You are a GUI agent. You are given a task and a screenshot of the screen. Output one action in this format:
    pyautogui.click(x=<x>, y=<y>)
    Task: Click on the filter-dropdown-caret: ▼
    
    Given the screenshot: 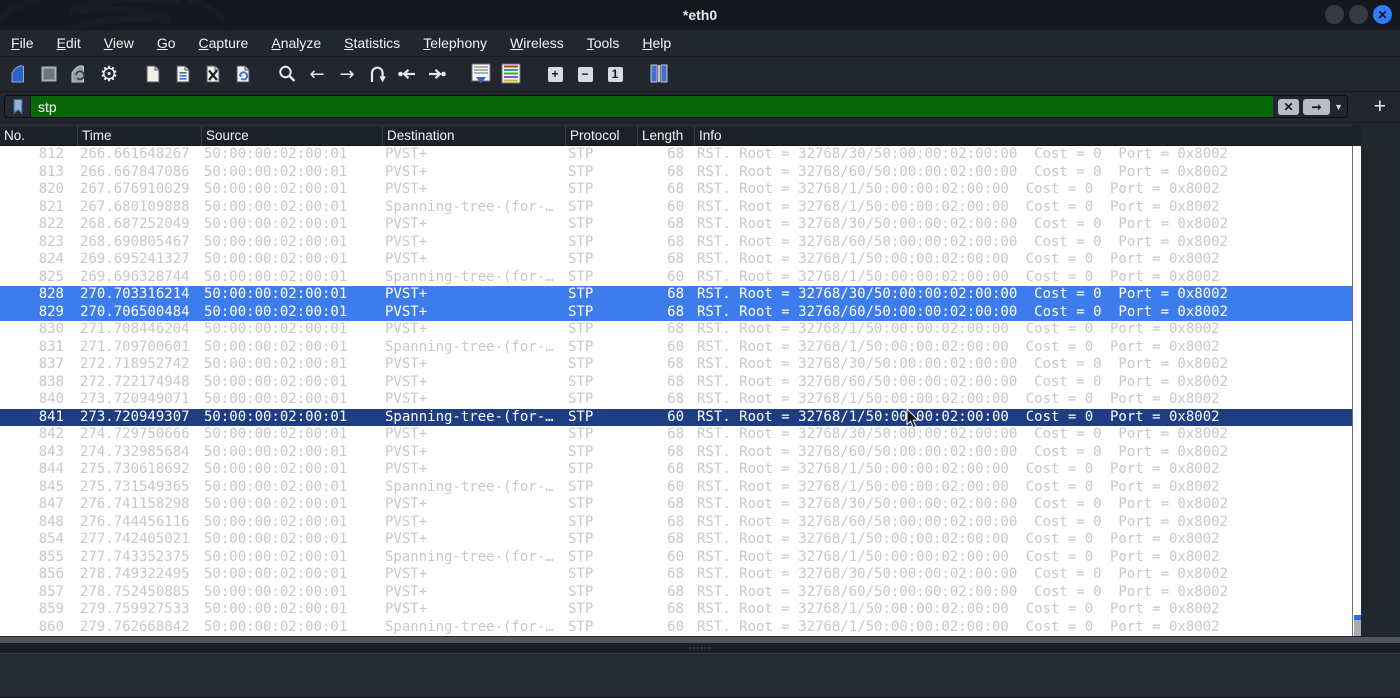 What is the action you would take?
    pyautogui.click(x=1338, y=107)
    